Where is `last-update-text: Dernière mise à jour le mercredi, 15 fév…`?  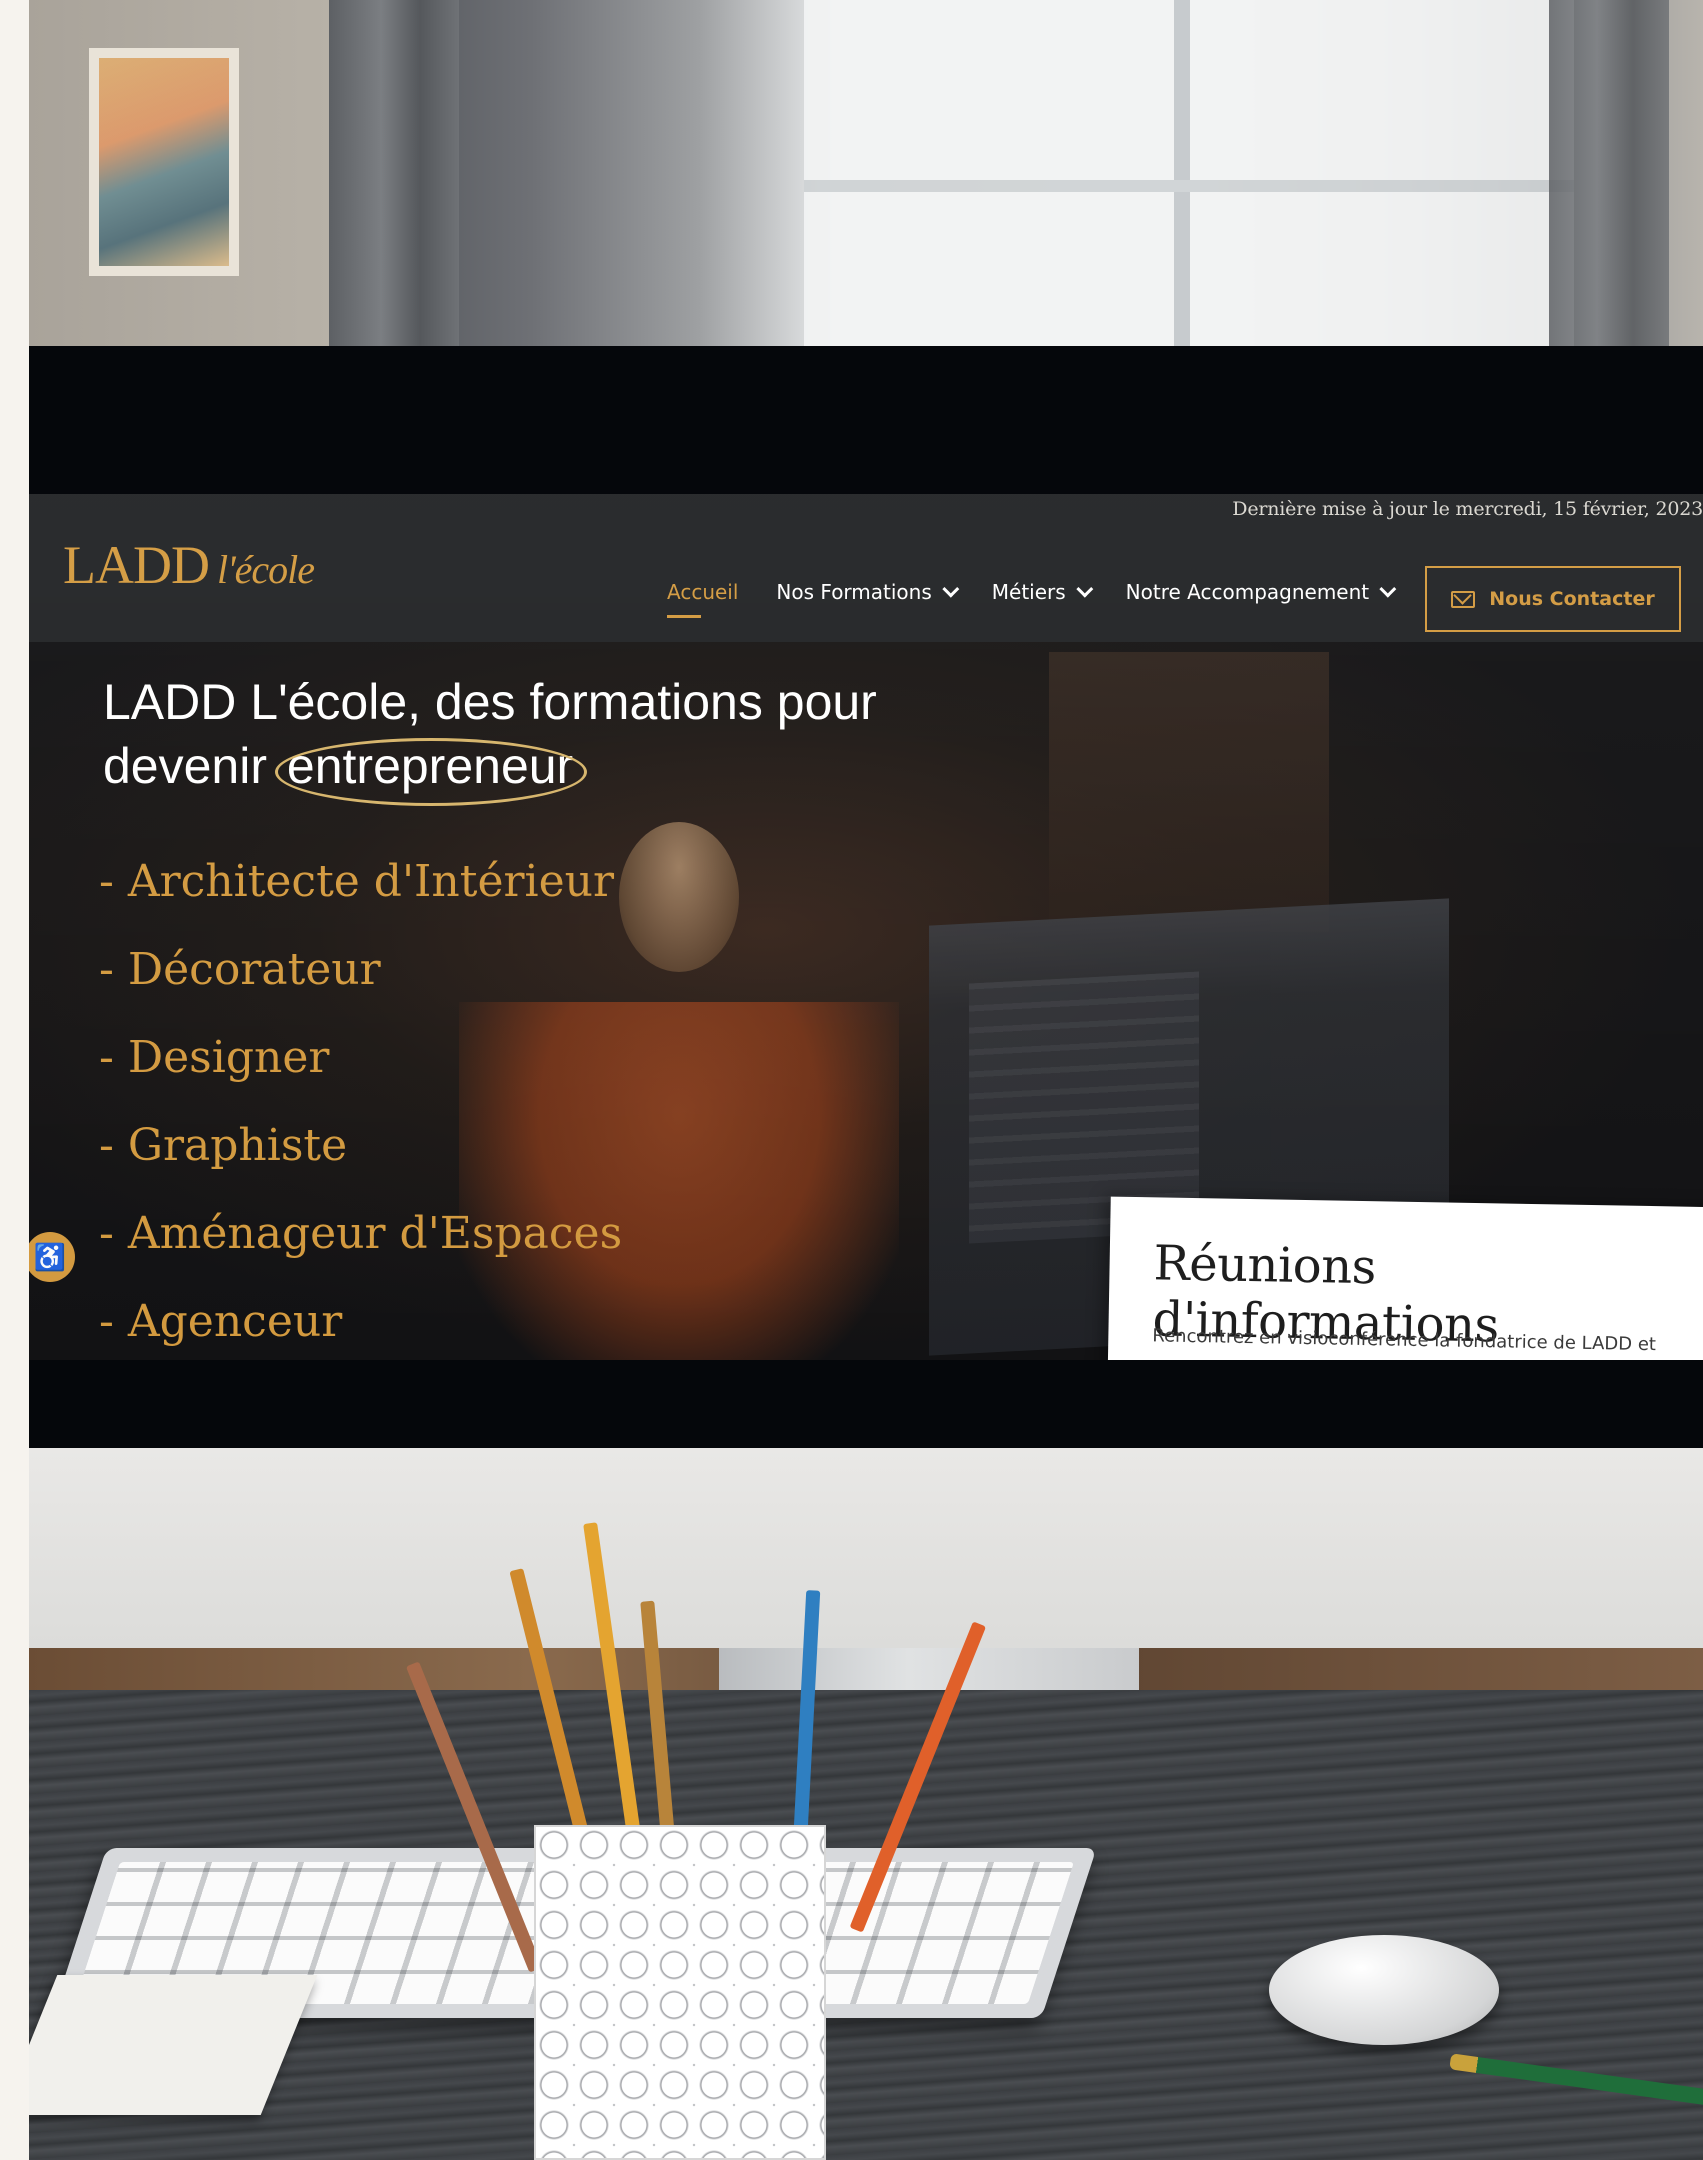 last-update-text: Dernière mise à jour le mercredi, 15 fév… is located at coordinates (1467, 509).